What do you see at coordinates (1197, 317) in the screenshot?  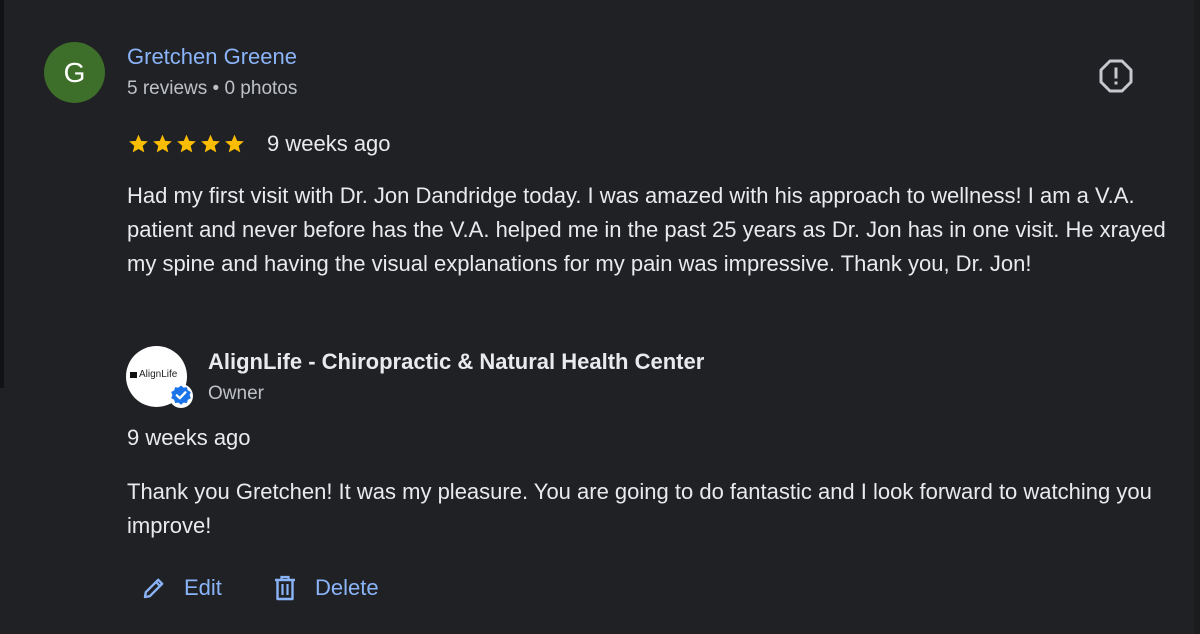 I see `right-edge-divider` at bounding box center [1197, 317].